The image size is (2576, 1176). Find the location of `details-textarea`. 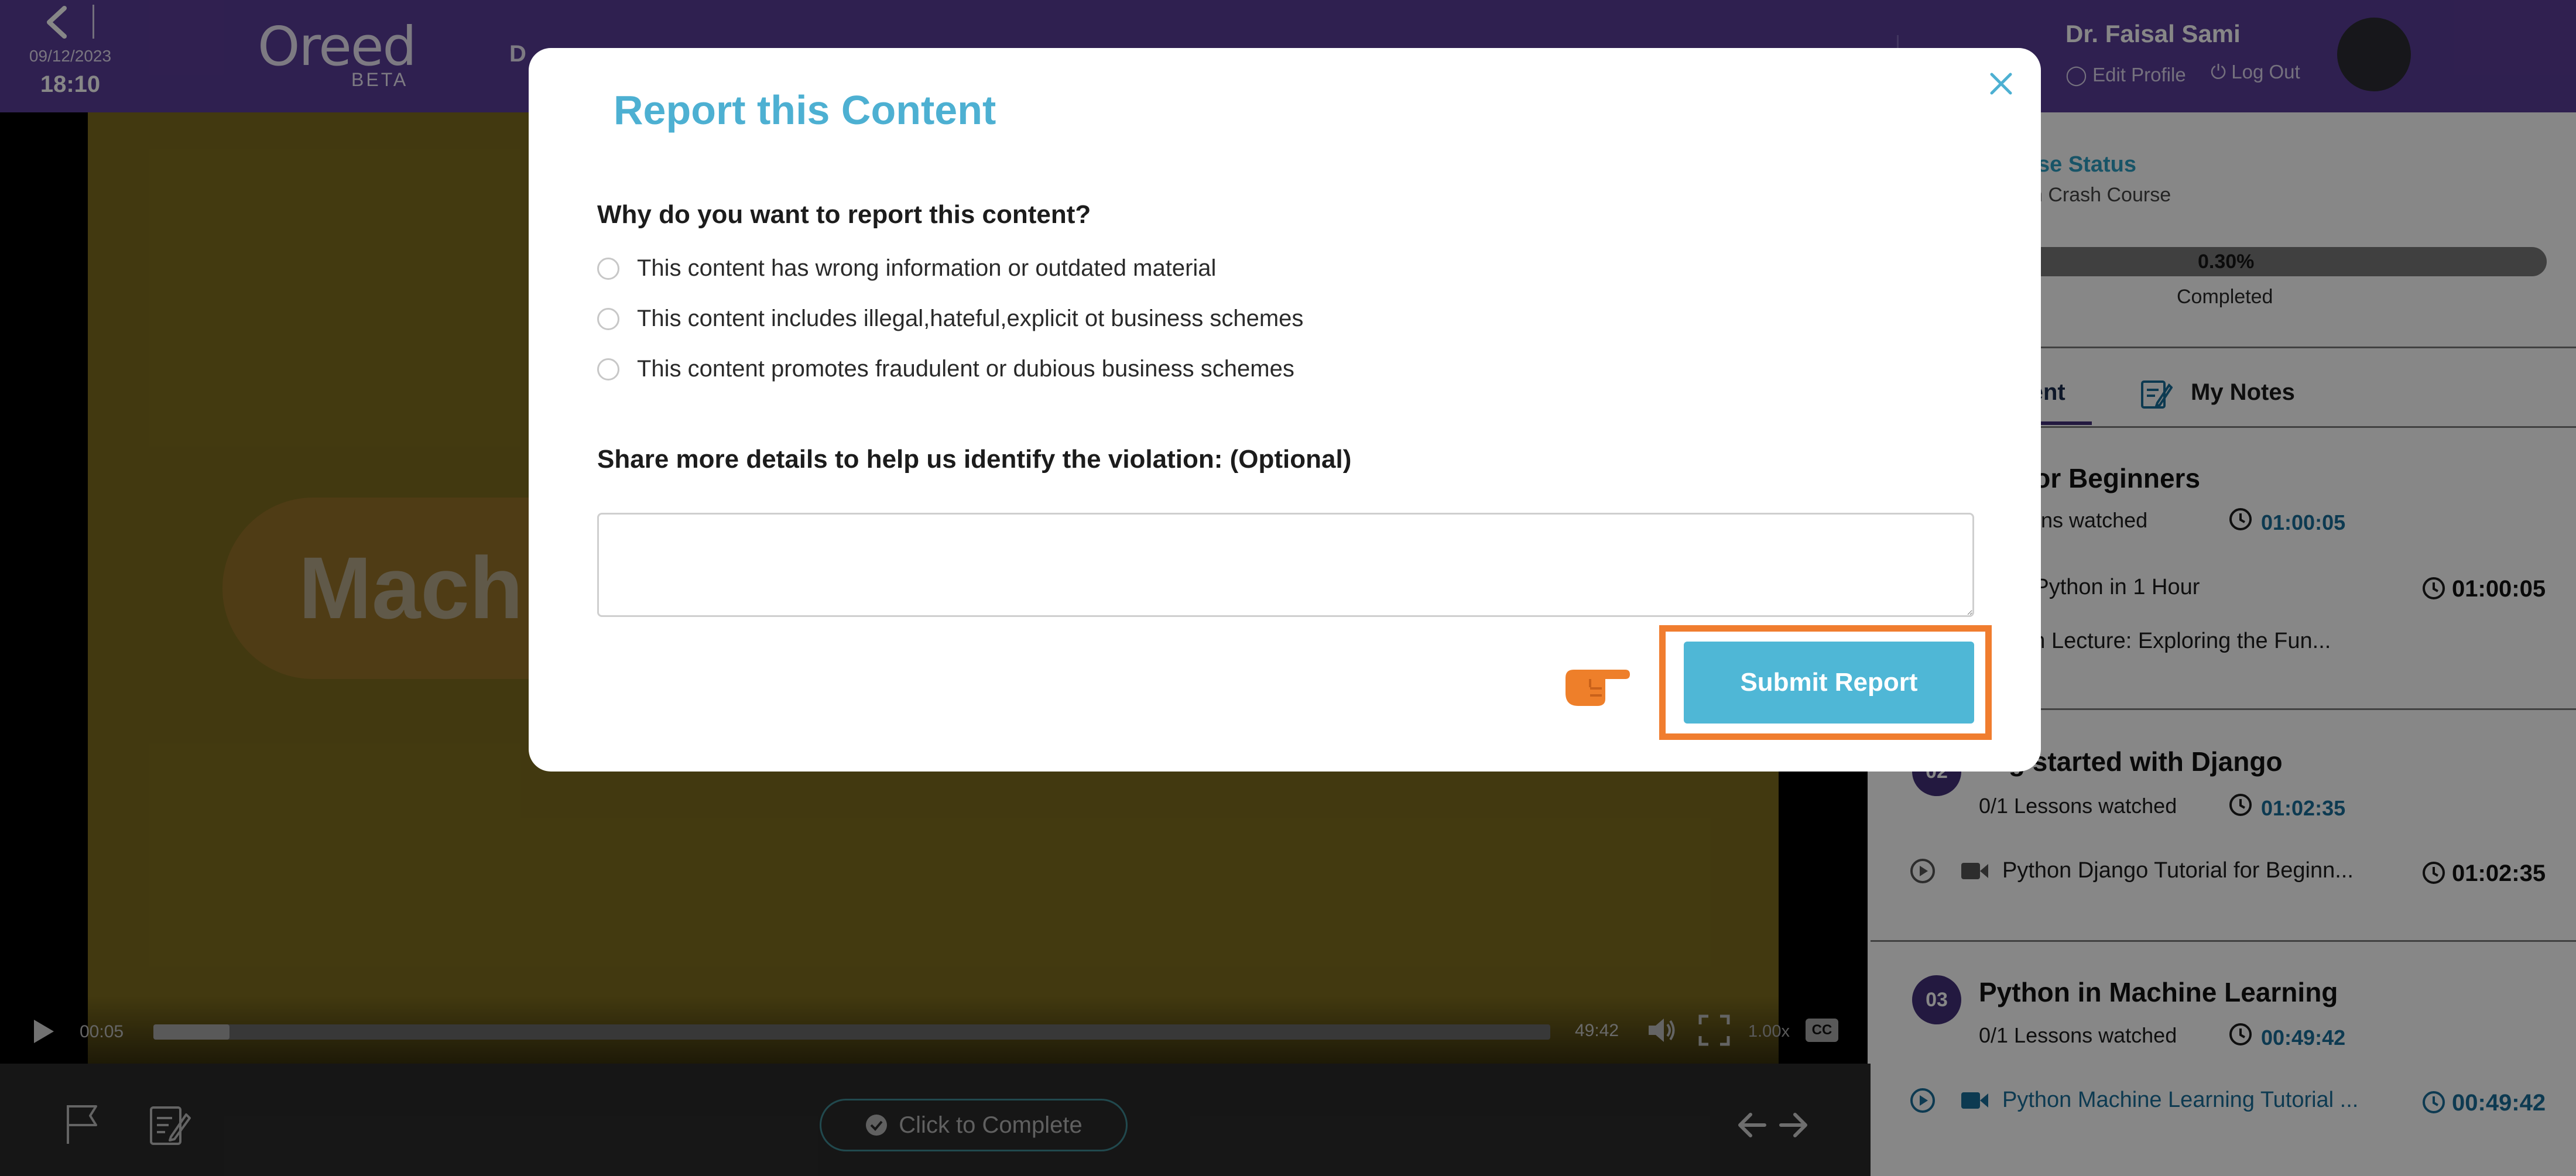

details-textarea is located at coordinates (1285, 565).